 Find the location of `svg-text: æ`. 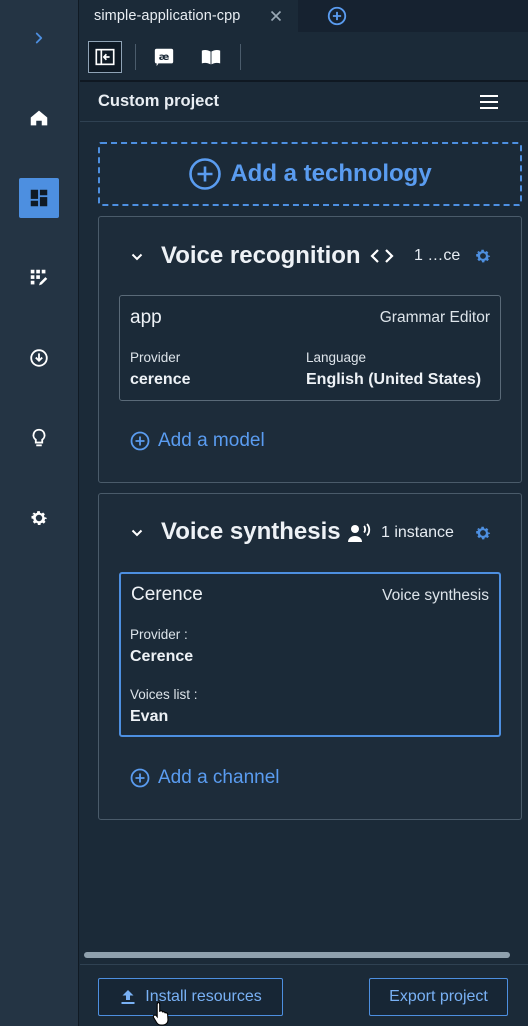

svg-text: æ is located at coordinates (164, 57).